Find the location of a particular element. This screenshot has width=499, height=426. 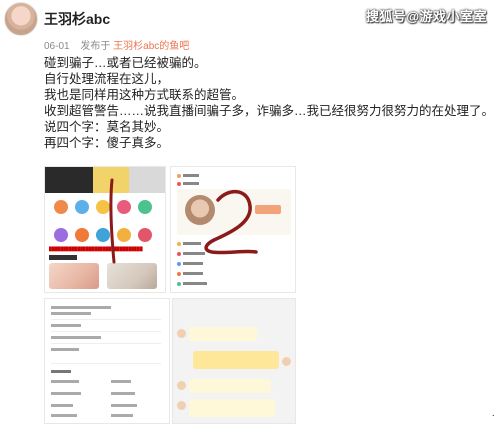

post-line: 再四个字：傻子真多。 is located at coordinates (107, 143).